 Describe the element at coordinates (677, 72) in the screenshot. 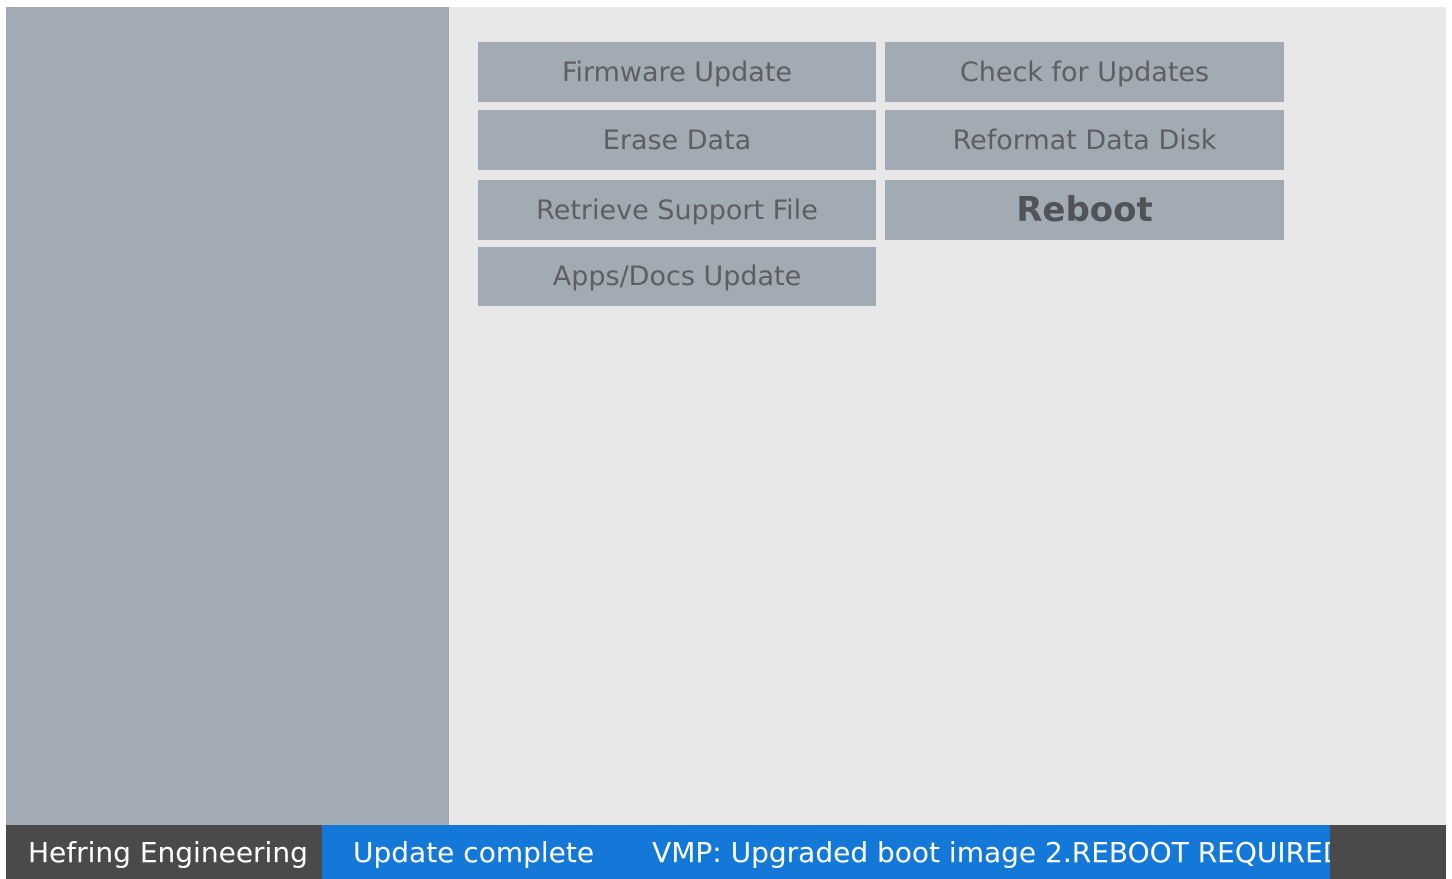

I see `firmware-update-button: Firmware Update` at that location.